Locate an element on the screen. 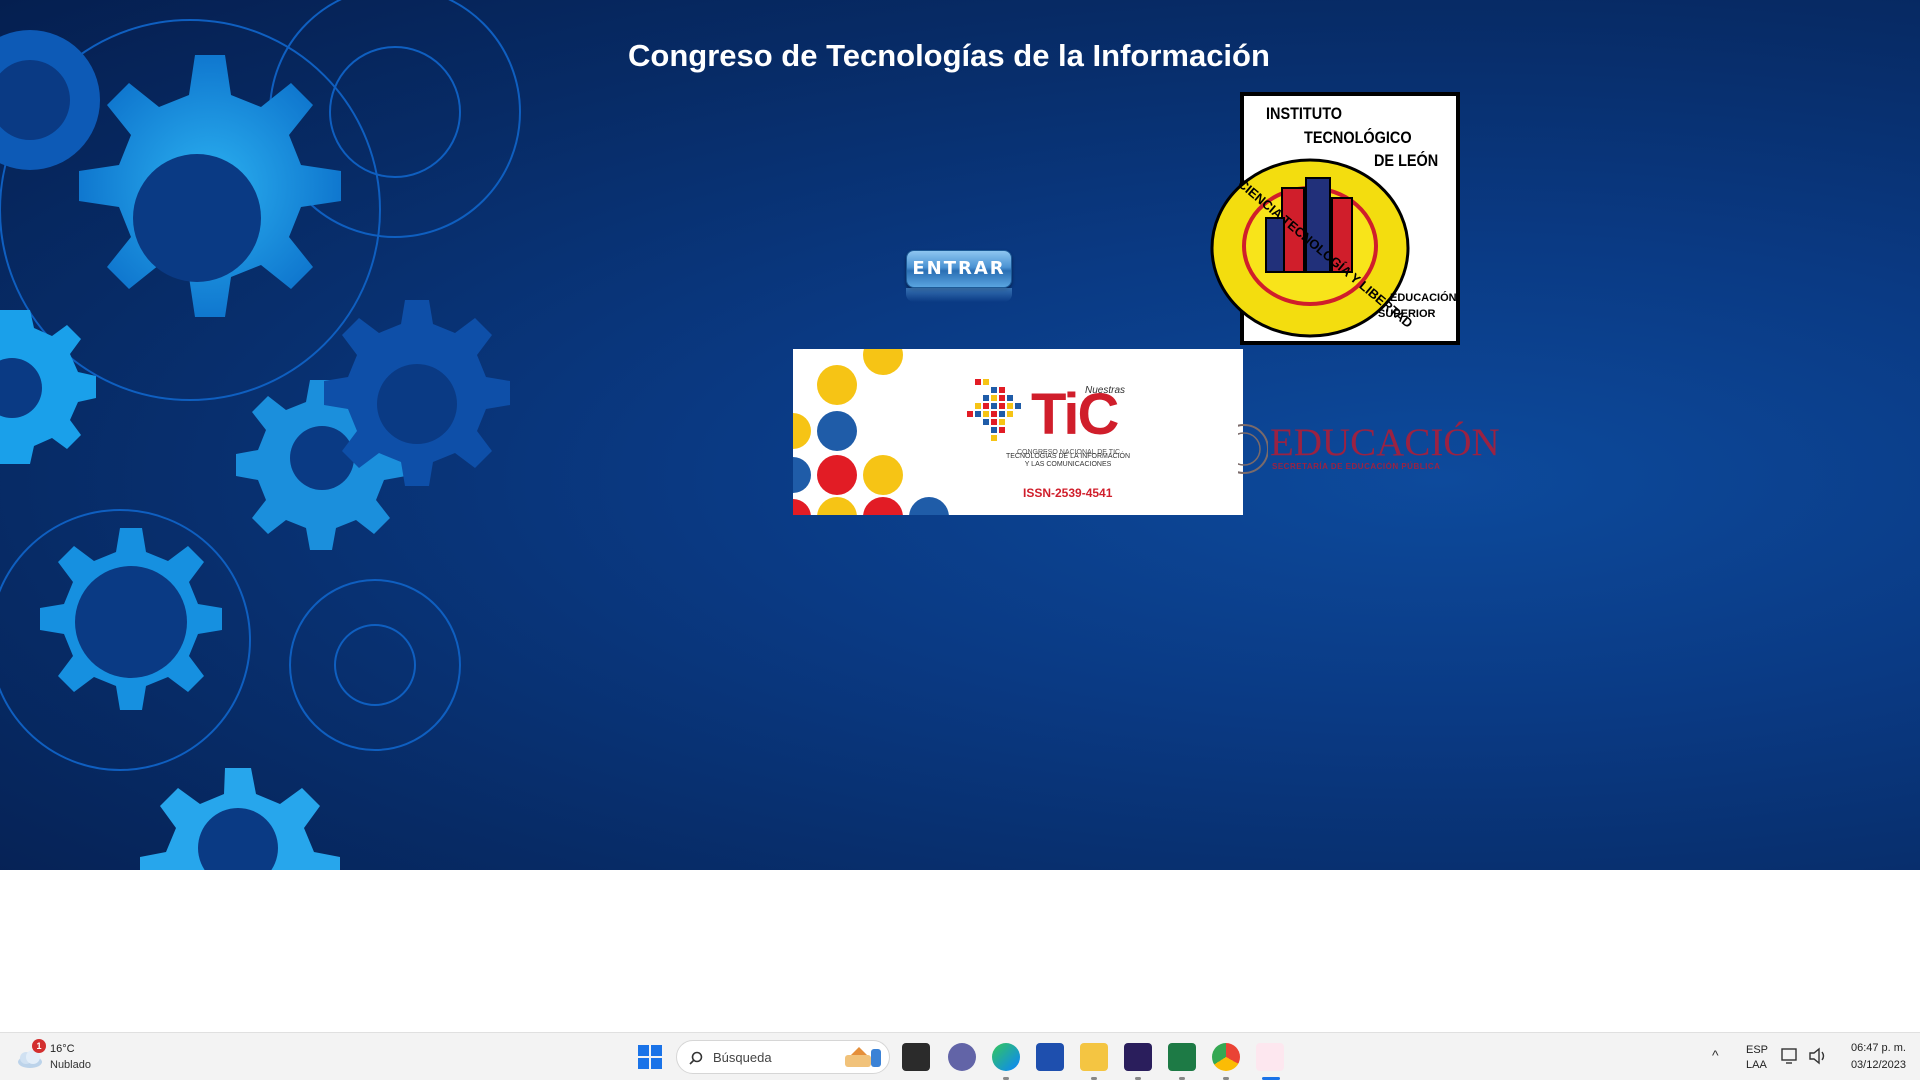  tic-caption-line2: Y LAS COMUNICACIONES is located at coordinates (1068, 464).